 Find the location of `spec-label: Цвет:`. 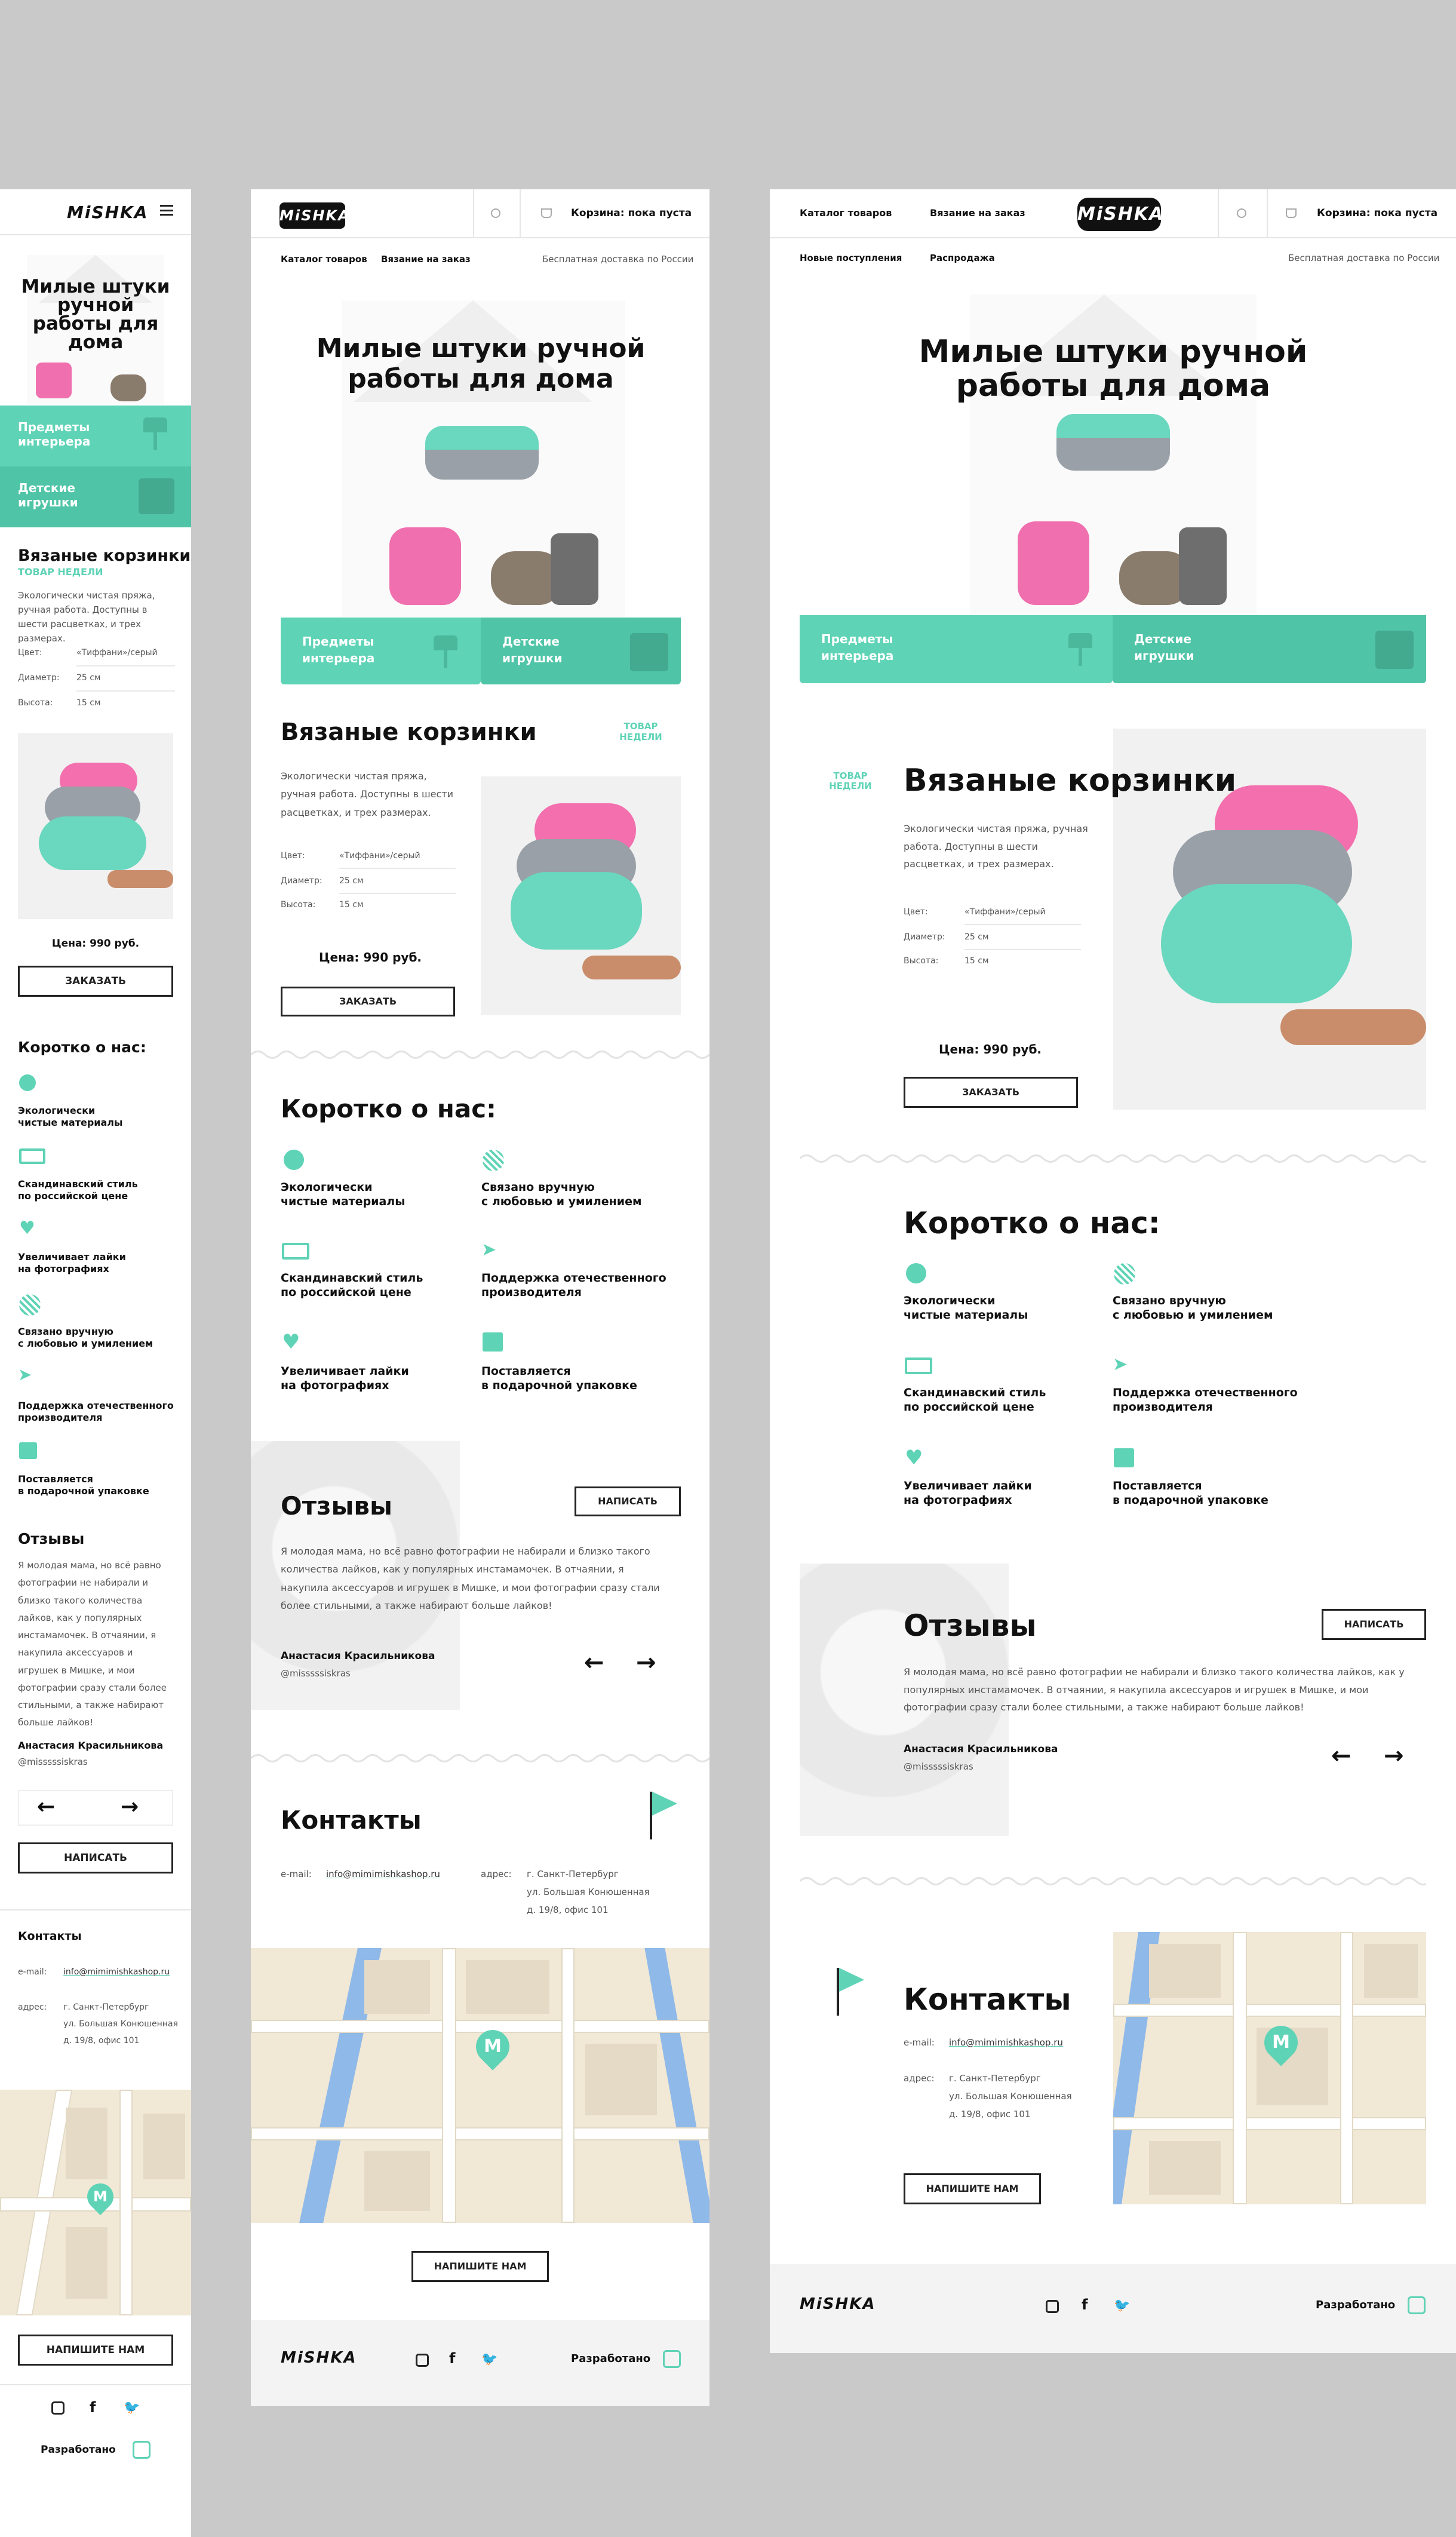

spec-label: Цвет: is located at coordinates (916, 912).